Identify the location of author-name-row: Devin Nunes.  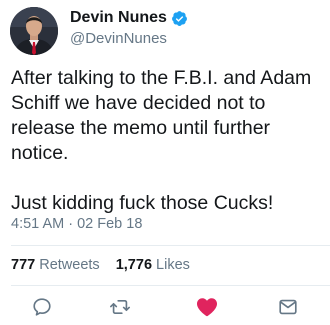
(129, 18).